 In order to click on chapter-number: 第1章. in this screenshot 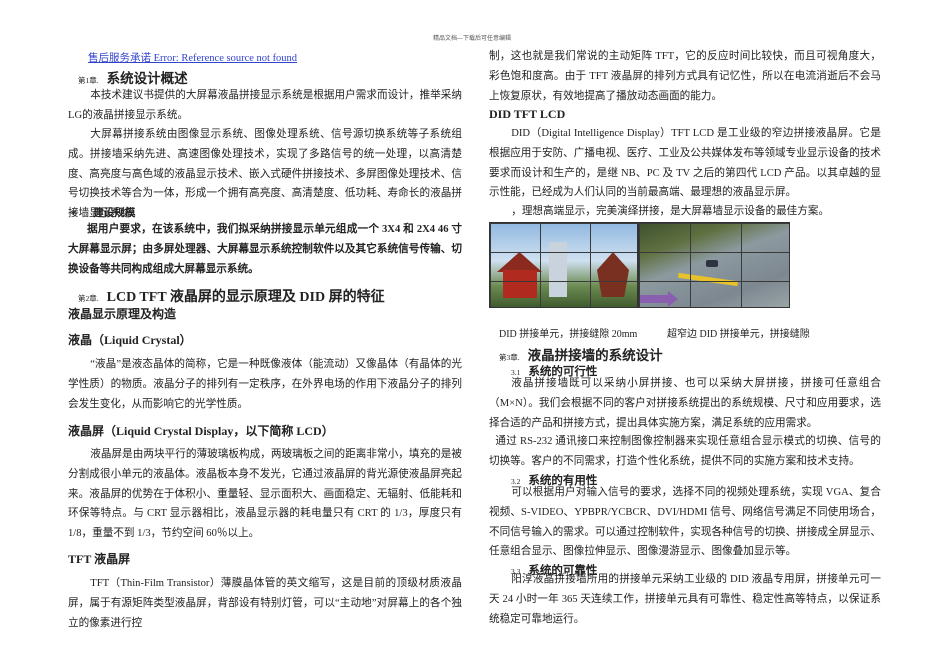, I will do `click(88, 80)`.